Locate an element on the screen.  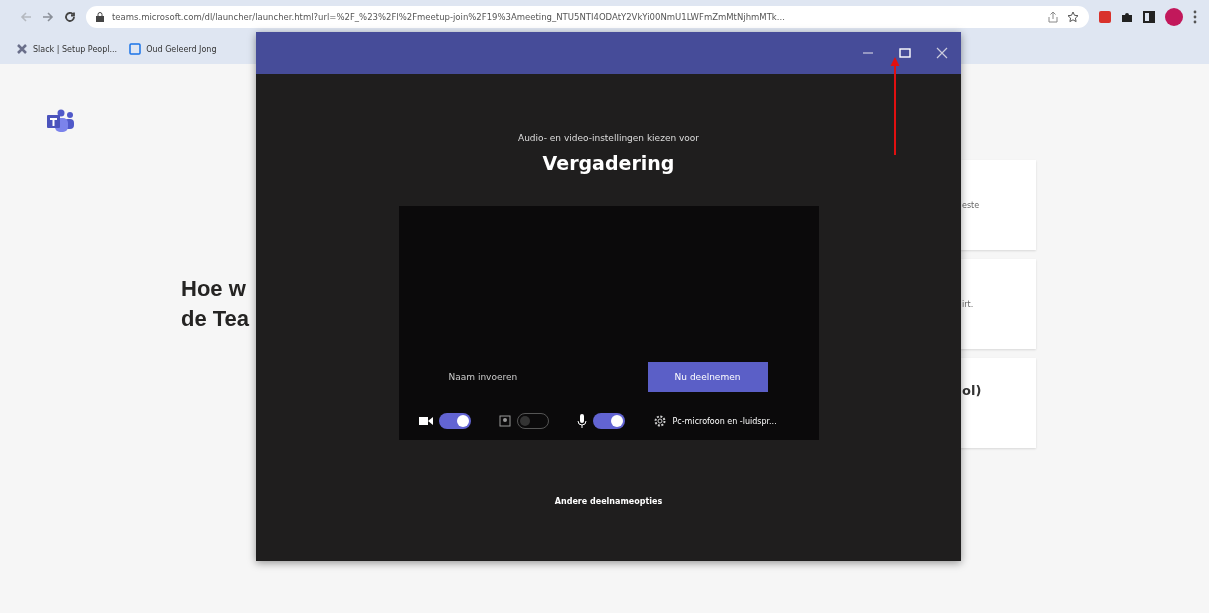
page-icon is located at coordinates (135, 49).